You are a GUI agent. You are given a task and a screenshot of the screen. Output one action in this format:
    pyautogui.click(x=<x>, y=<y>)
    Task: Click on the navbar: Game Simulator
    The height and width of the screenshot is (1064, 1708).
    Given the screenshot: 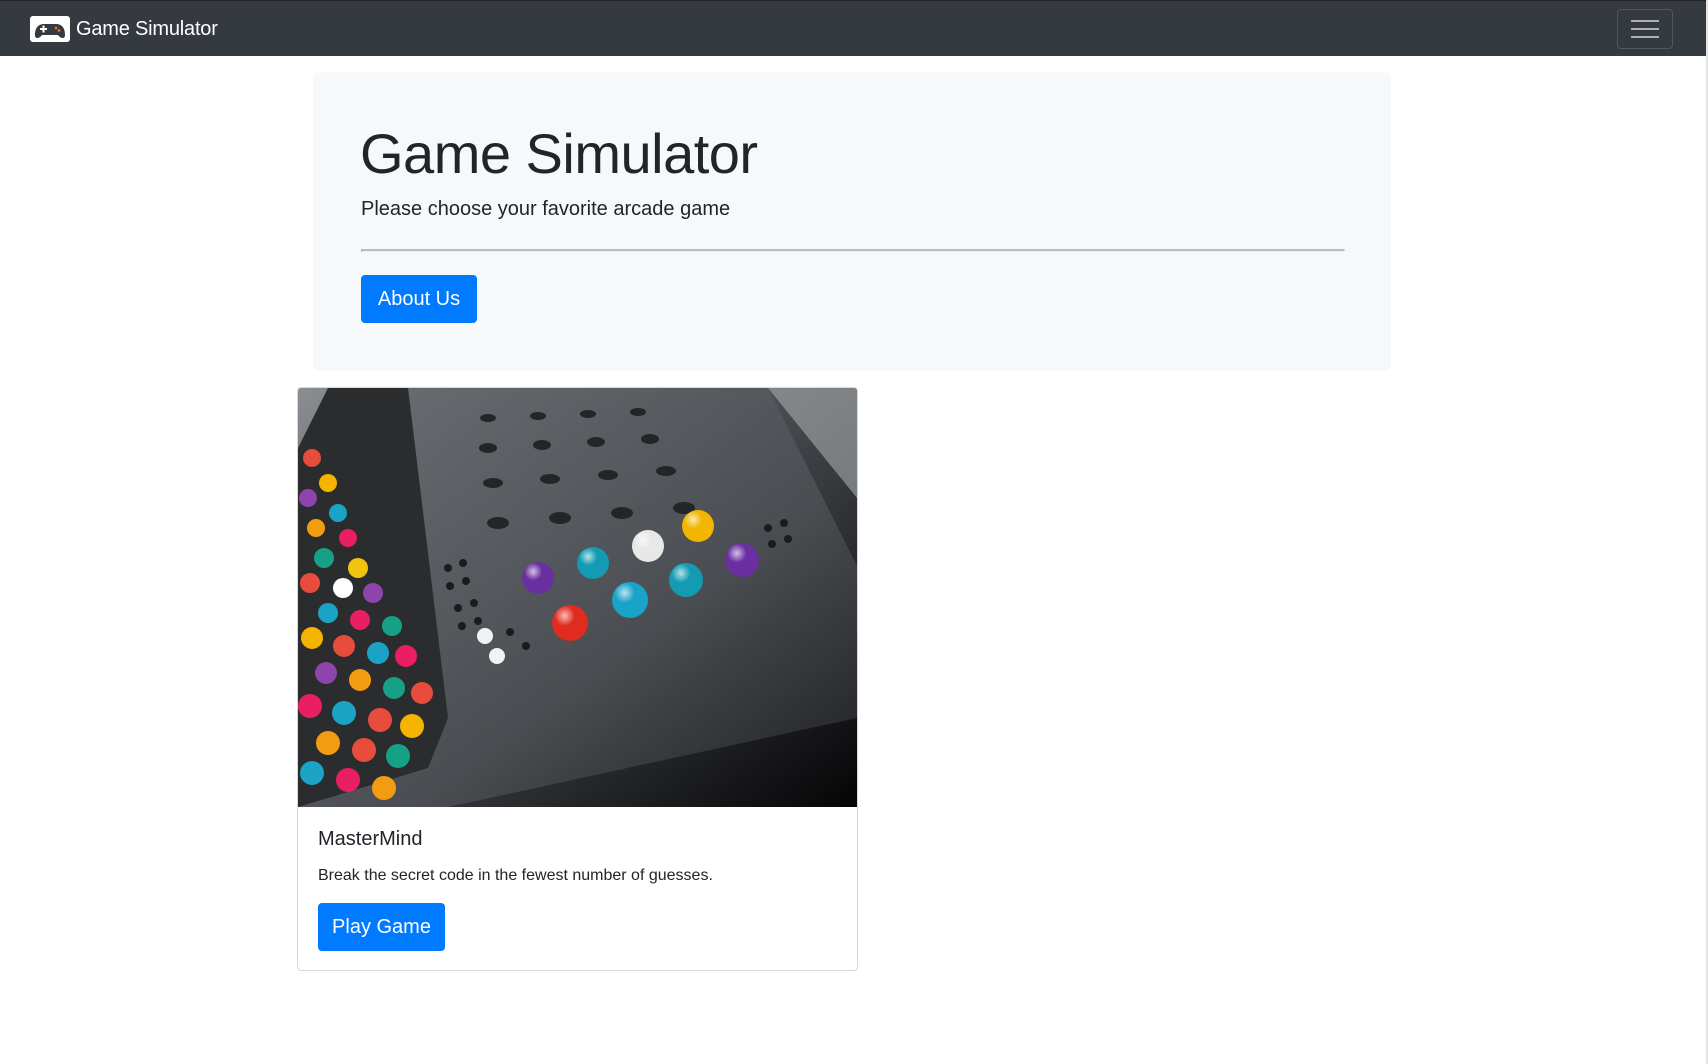 What is the action you would take?
    pyautogui.click(x=853, y=28)
    